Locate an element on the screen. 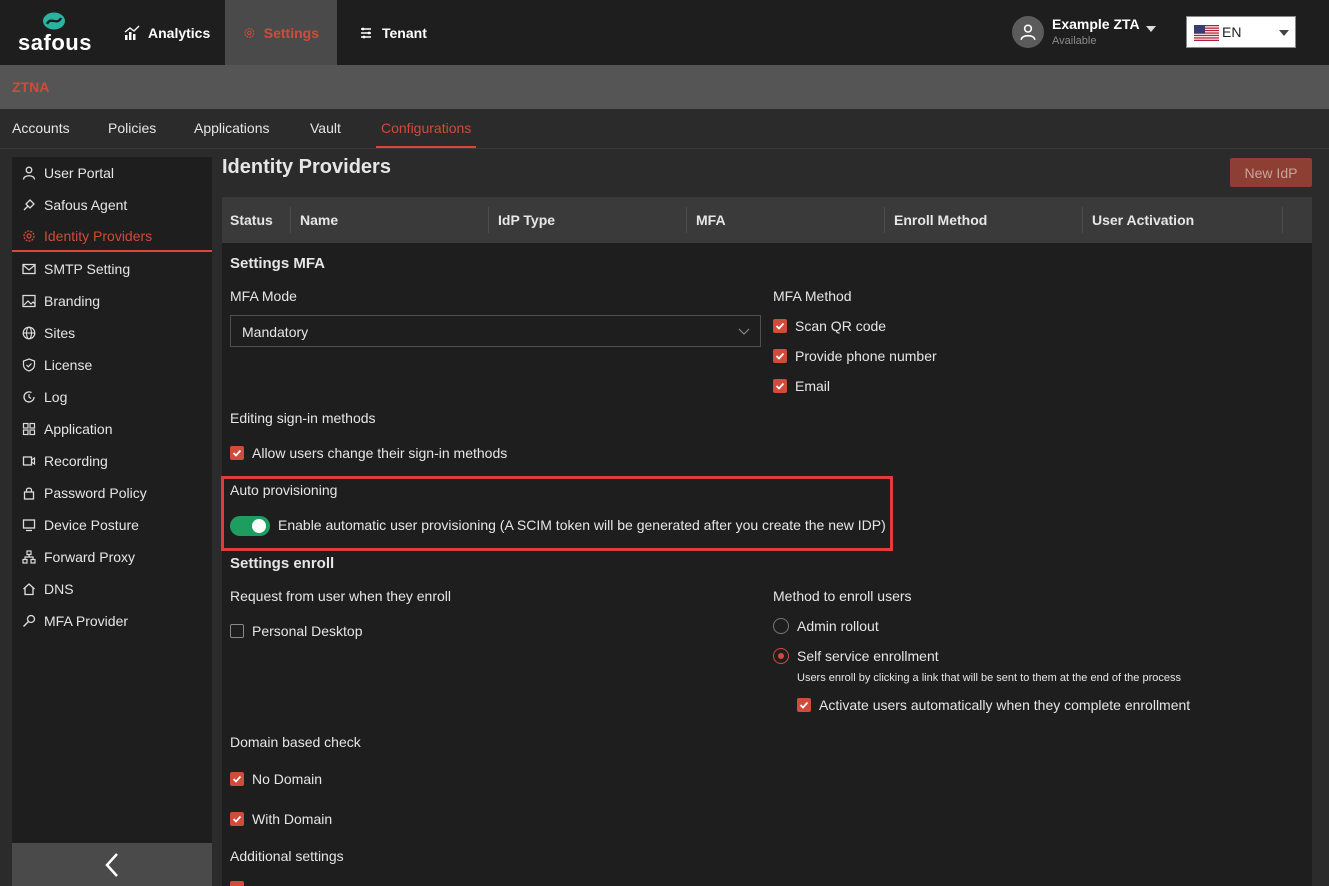 The image size is (1329, 886). topnav-tenant-label: Tenant is located at coordinates (404, 32).